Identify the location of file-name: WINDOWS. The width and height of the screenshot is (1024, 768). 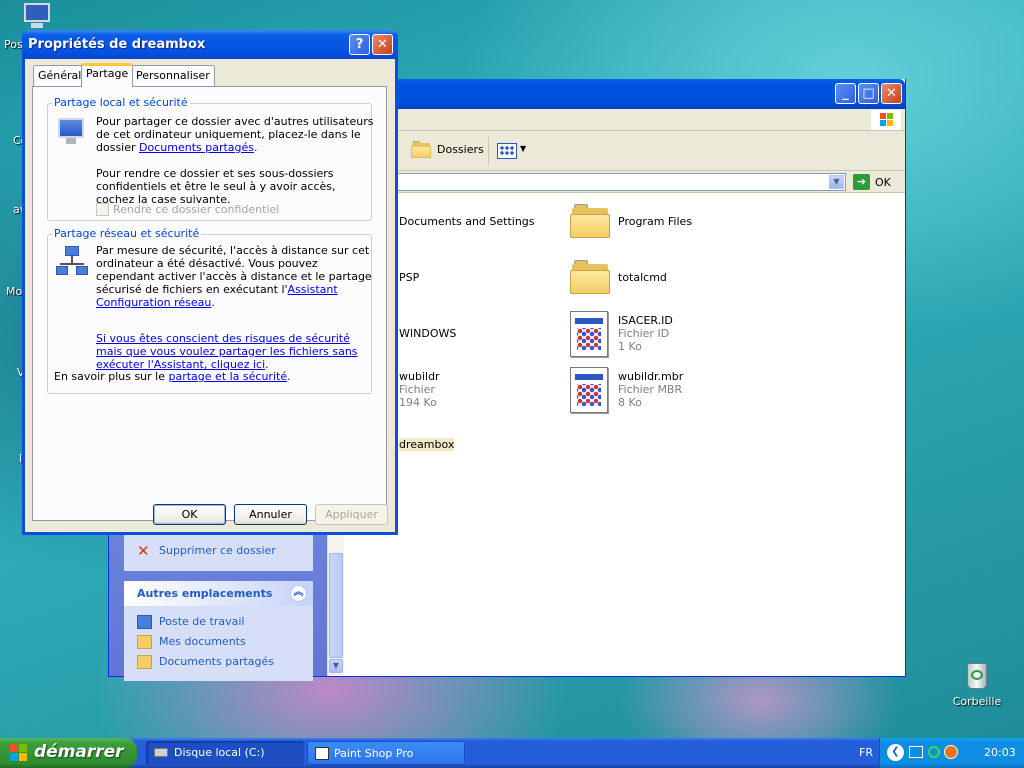
(428, 333).